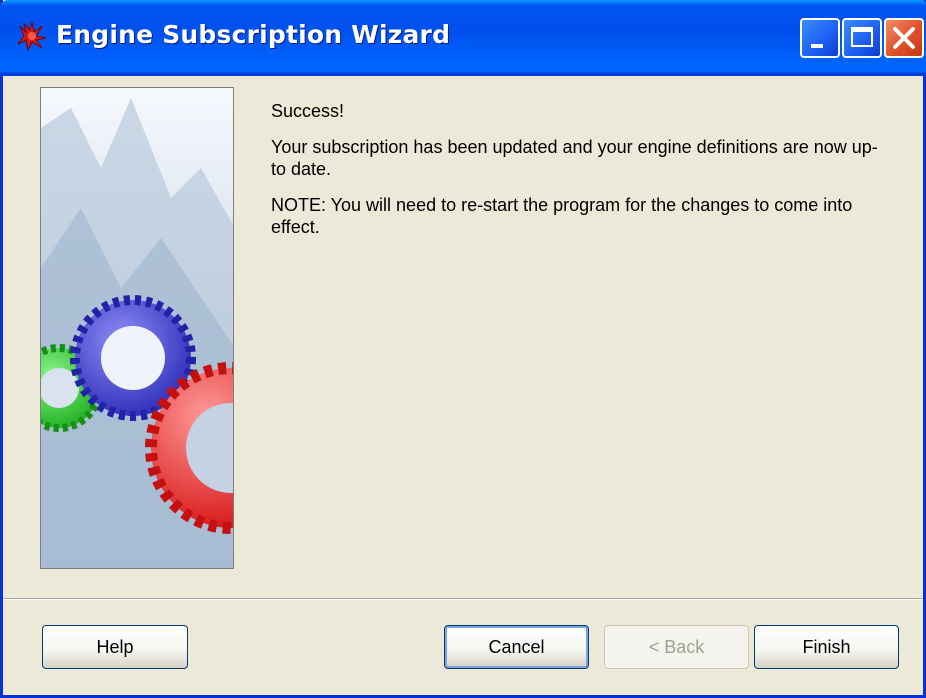  I want to click on close-icon, so click(904, 38).